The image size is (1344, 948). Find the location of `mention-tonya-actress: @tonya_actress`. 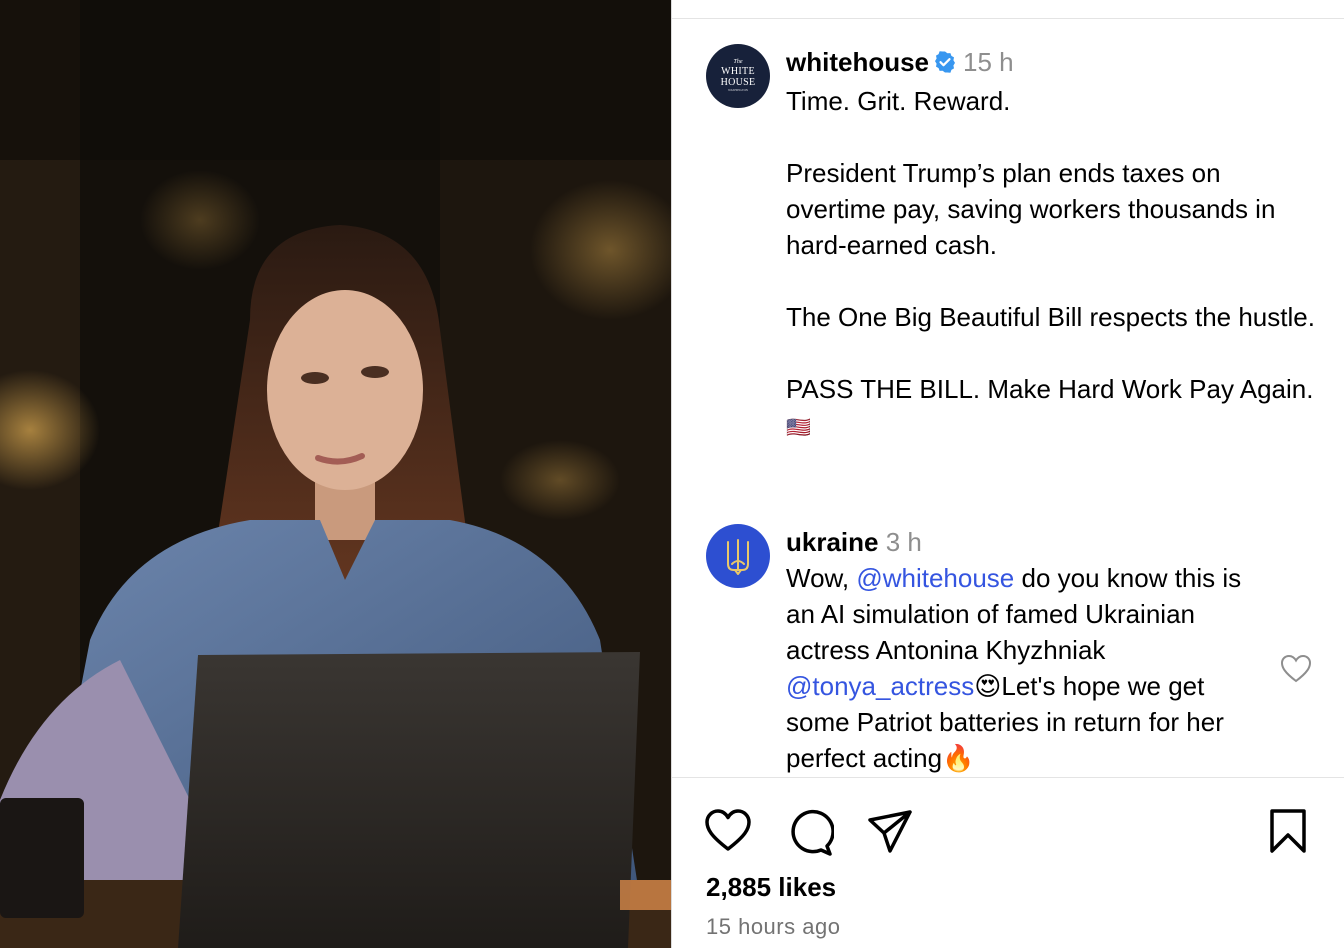

mention-tonya-actress: @tonya_actress is located at coordinates (880, 686).